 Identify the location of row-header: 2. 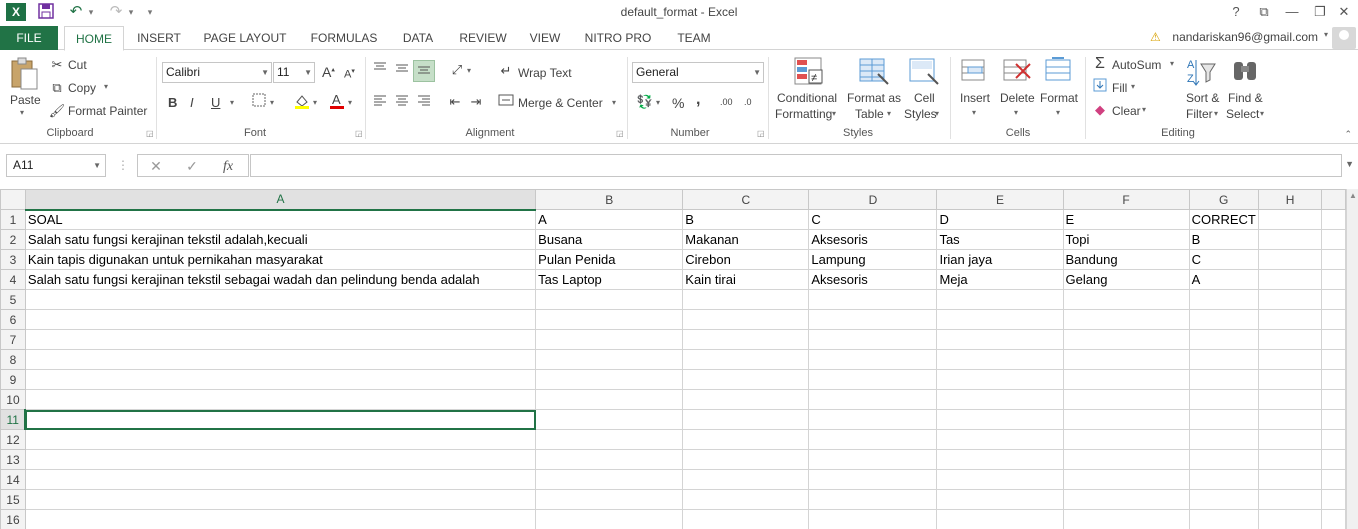
(13, 239).